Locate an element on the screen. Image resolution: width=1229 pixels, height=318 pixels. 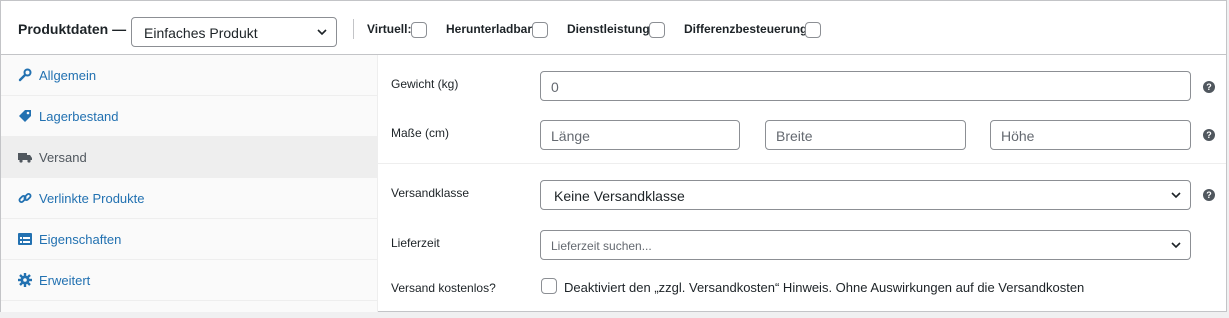
link-icon is located at coordinates (25, 198).